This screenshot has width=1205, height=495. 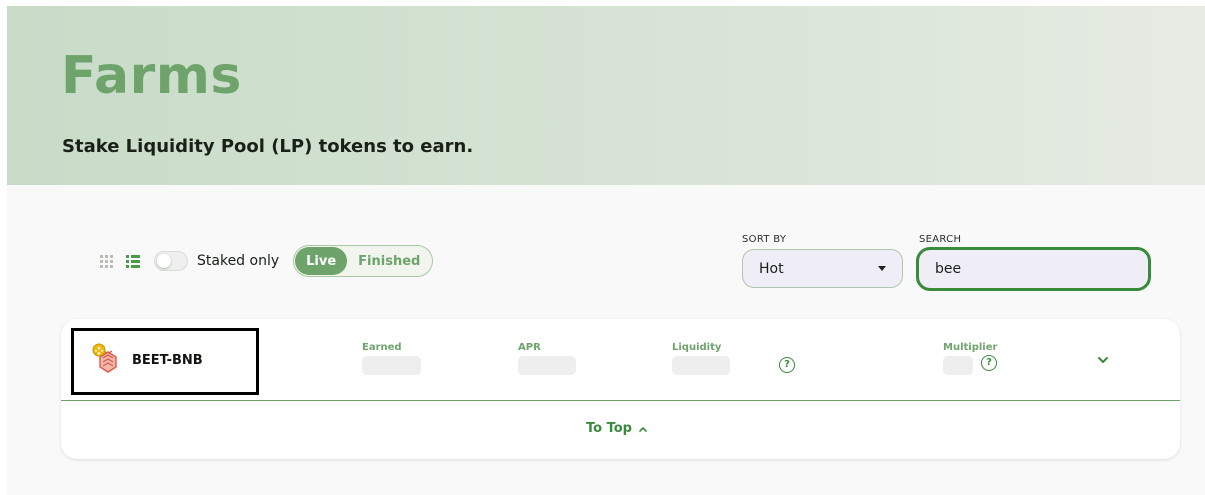 What do you see at coordinates (882, 268) in the screenshot?
I see `caret-down-icon` at bounding box center [882, 268].